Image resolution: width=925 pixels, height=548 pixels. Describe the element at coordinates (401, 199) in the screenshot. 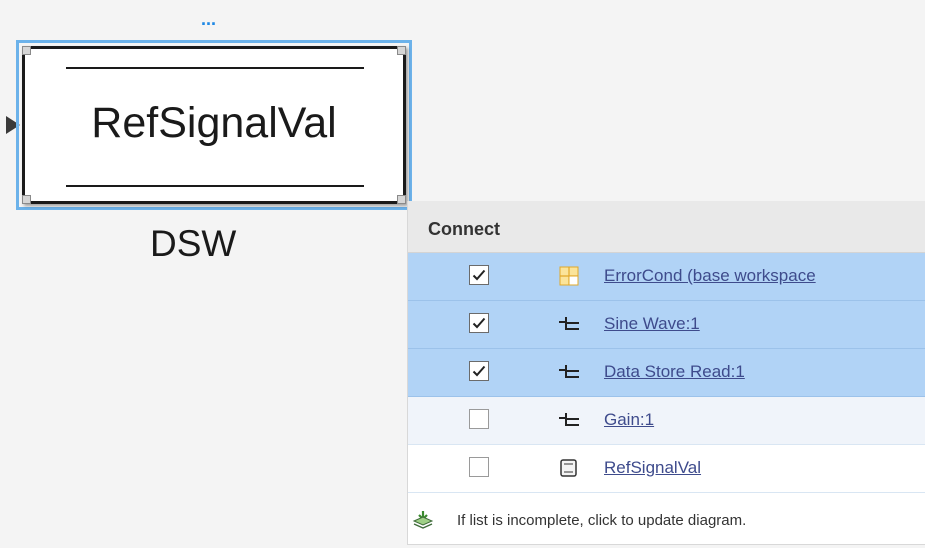

I see `resize-handle-bottom-right` at that location.